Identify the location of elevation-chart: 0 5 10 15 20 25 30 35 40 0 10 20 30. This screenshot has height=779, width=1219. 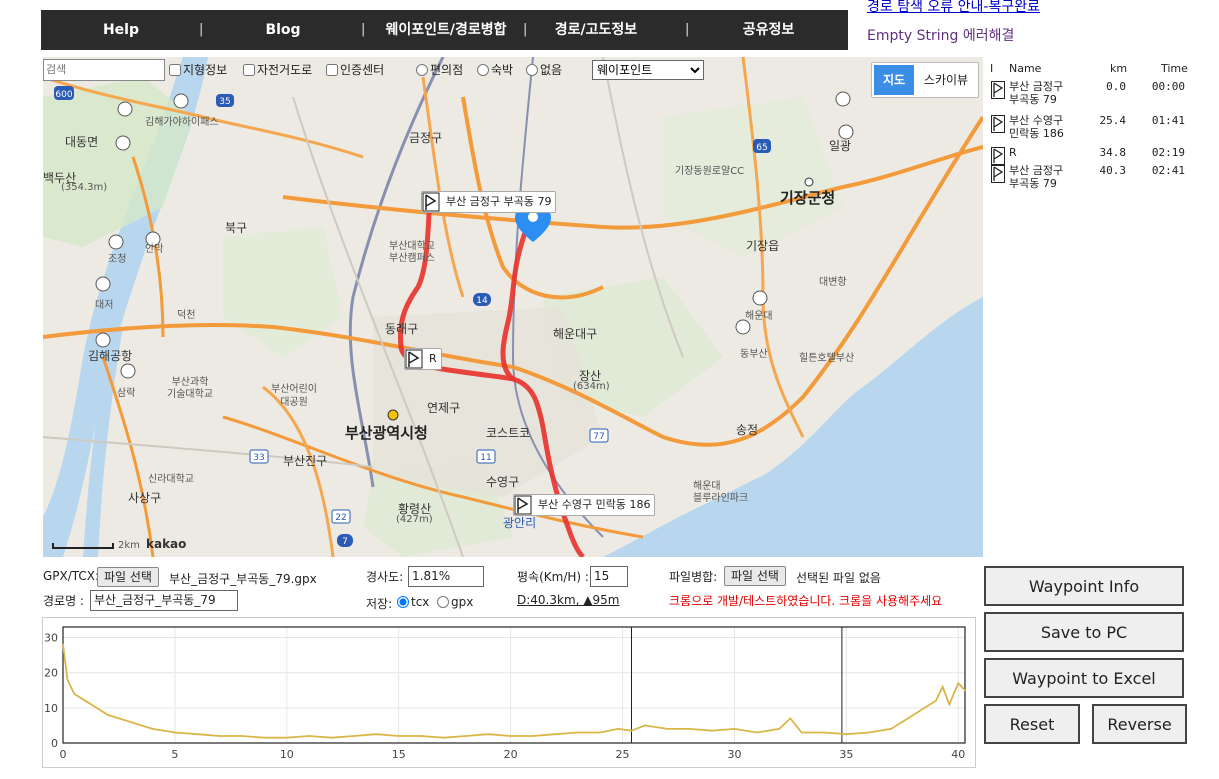
(509, 692).